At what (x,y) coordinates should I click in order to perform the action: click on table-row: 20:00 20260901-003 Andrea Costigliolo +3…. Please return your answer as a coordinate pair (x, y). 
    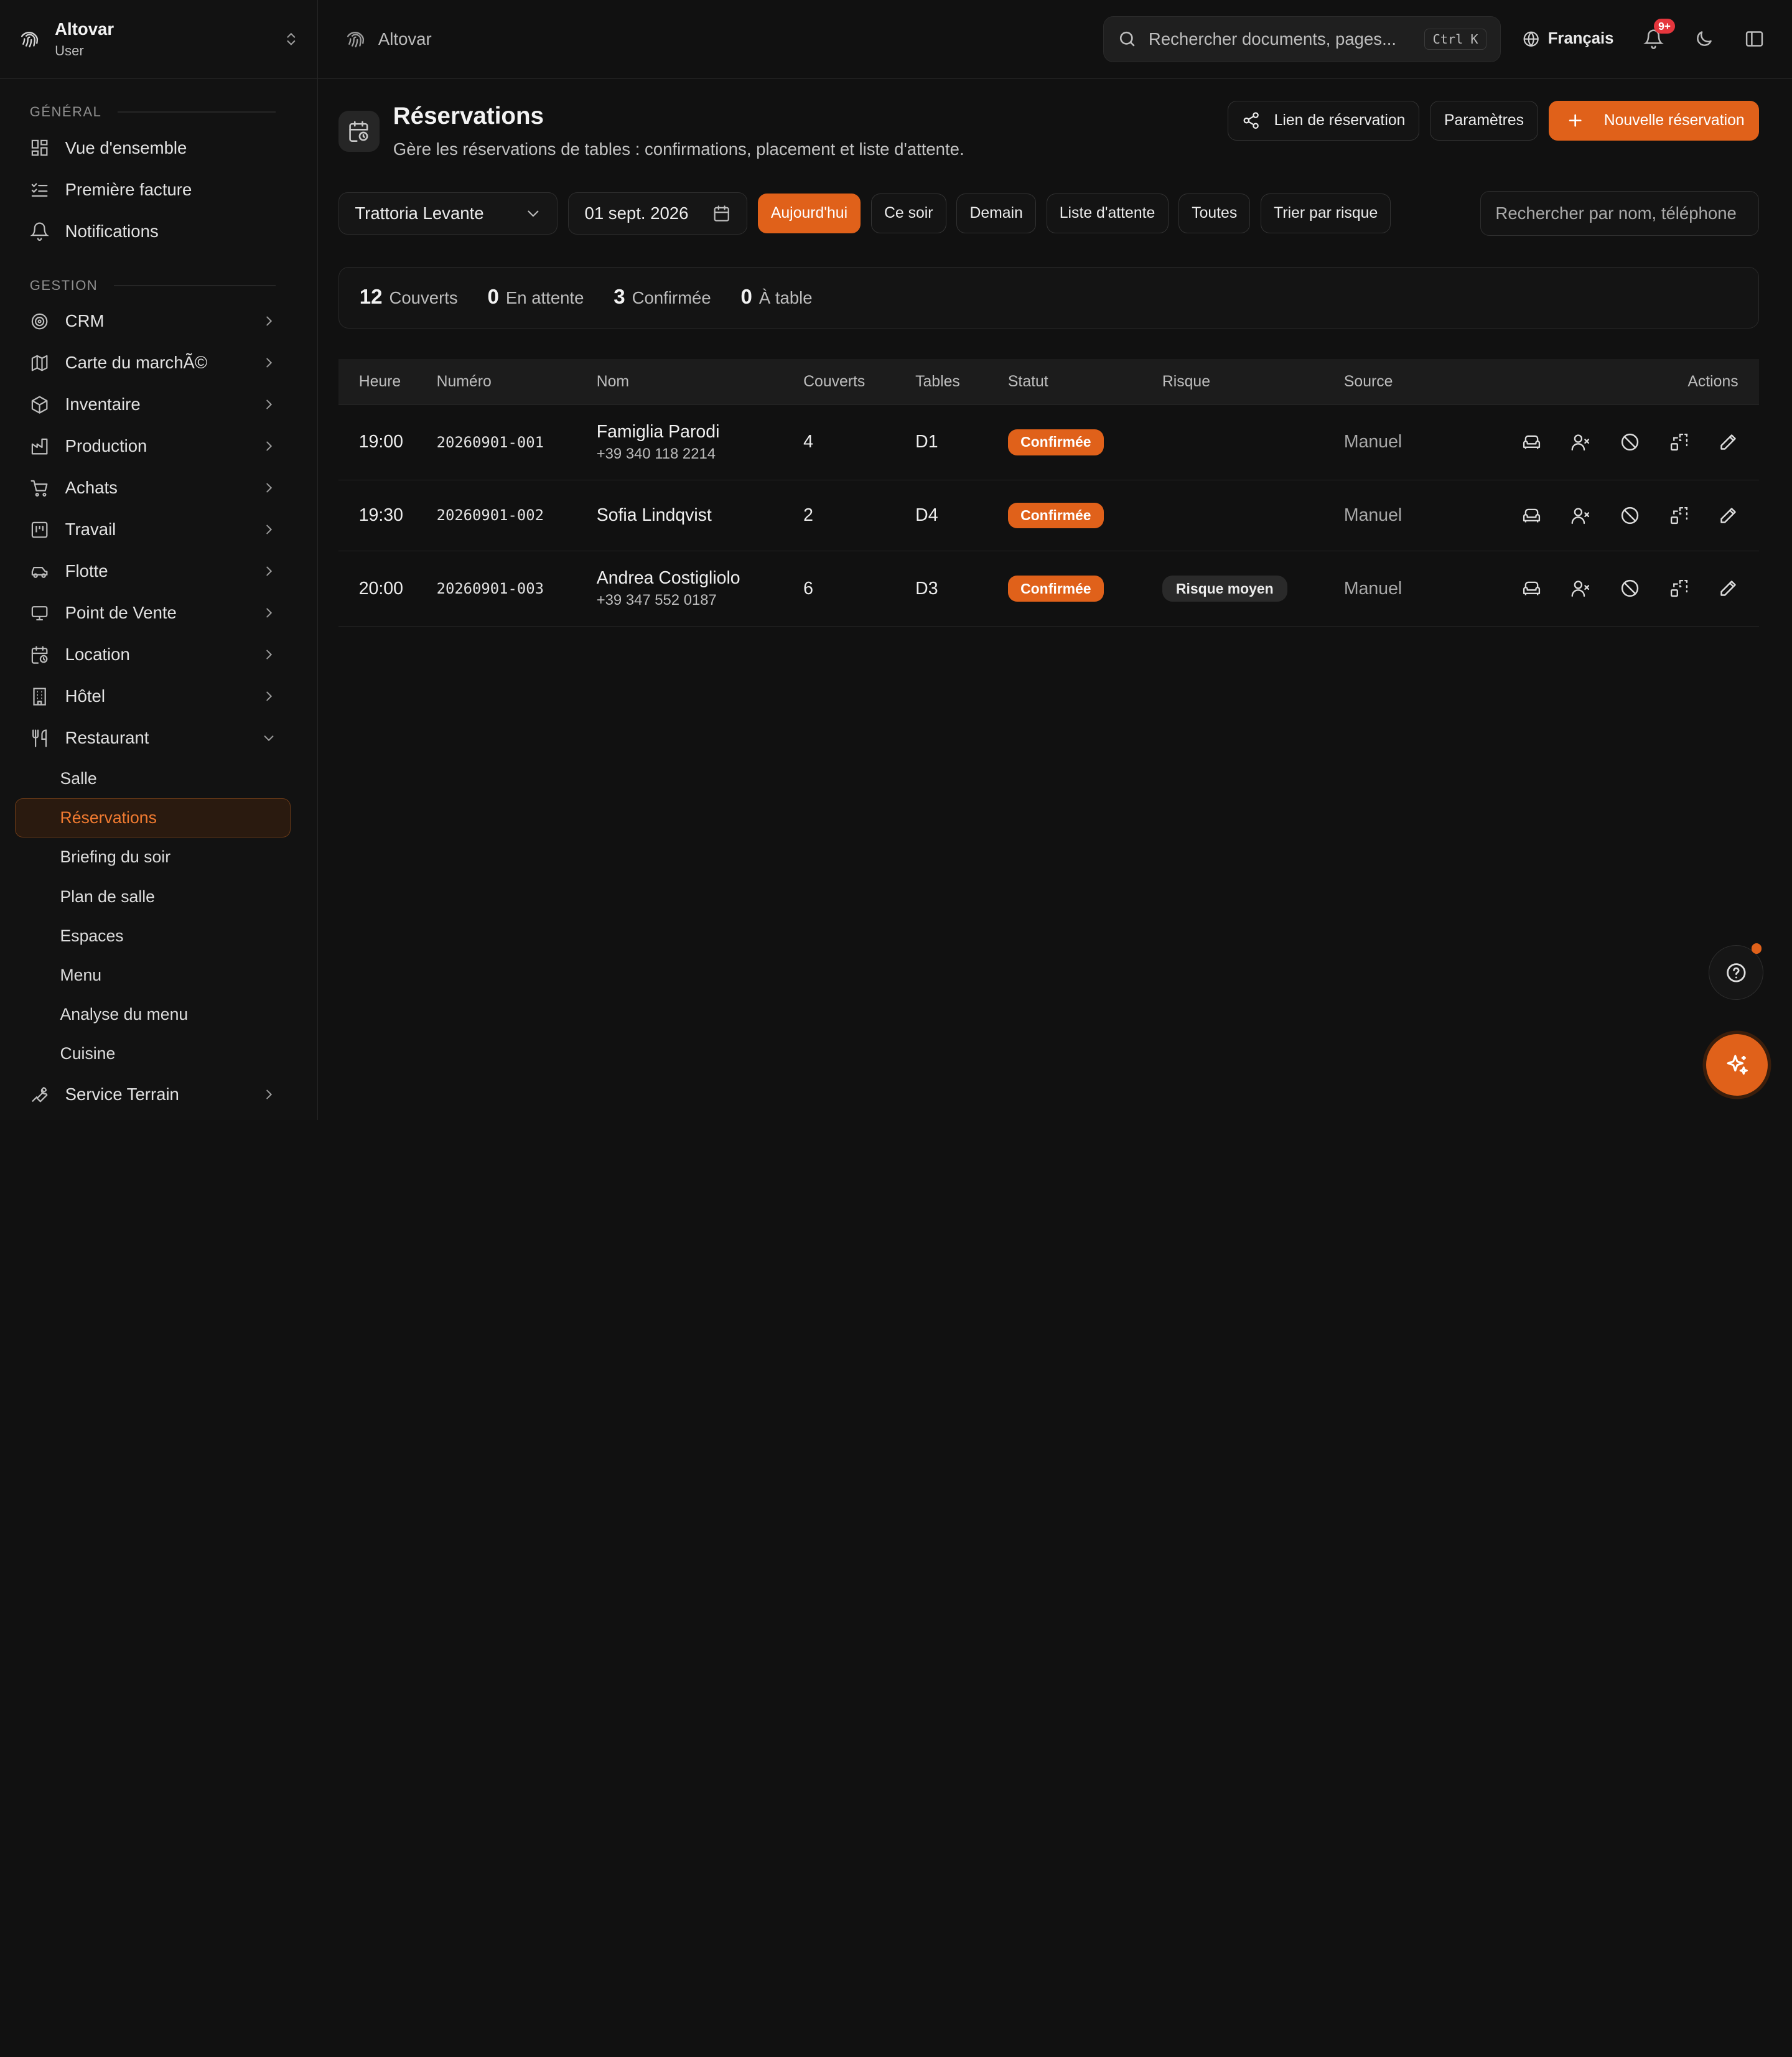
    Looking at the image, I should click on (1048, 589).